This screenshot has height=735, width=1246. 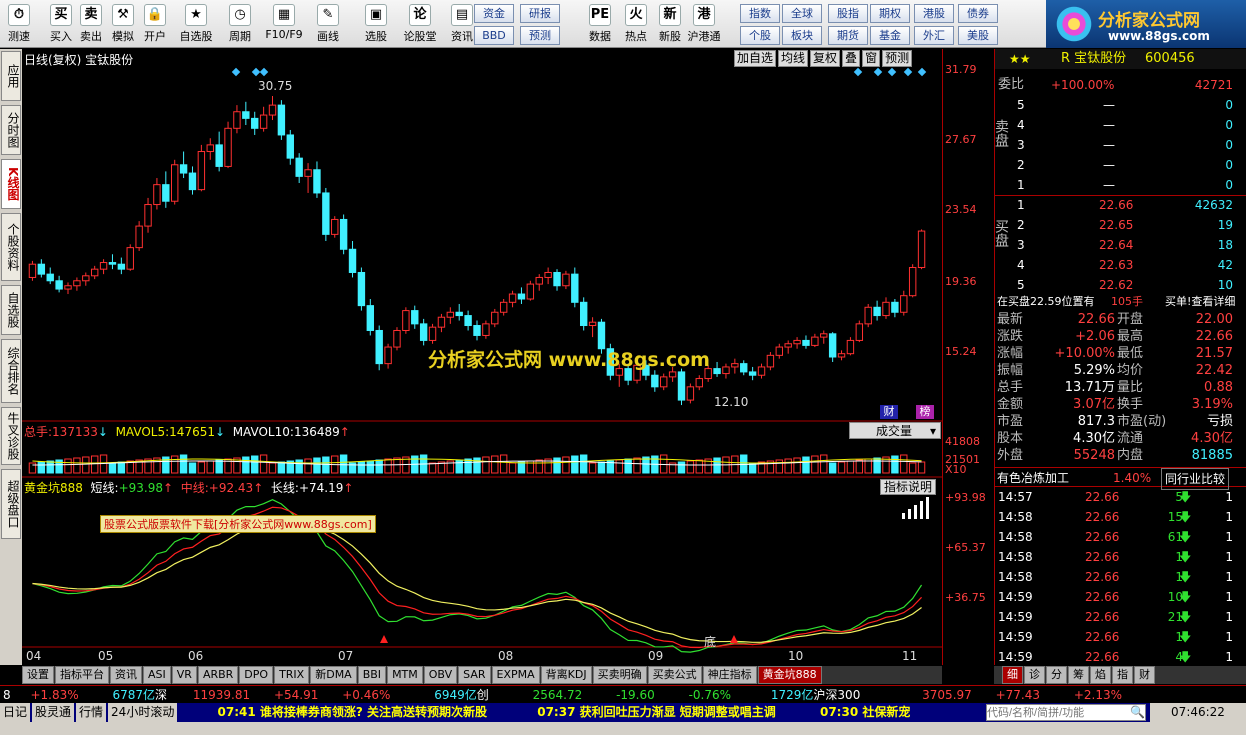 I want to click on left-tab-6: 牛叉诊股, so click(x=11, y=436).